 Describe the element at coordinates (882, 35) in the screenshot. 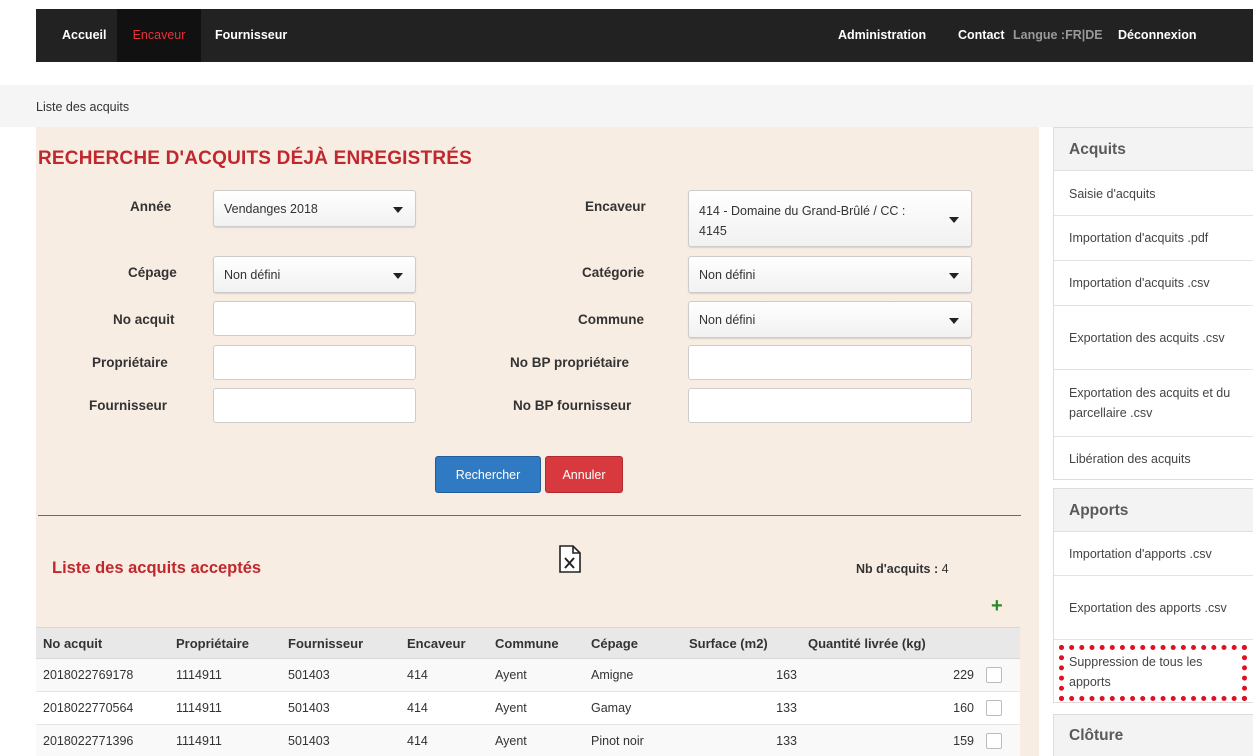

I see `nav-administration: Administration` at that location.